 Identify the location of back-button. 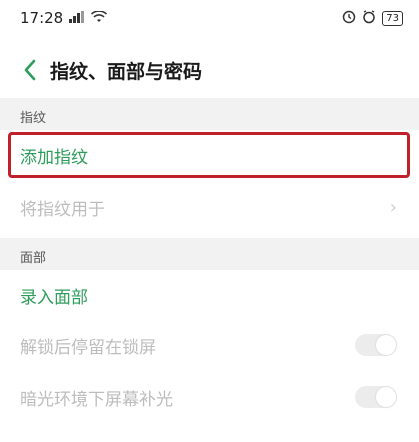
(30, 70).